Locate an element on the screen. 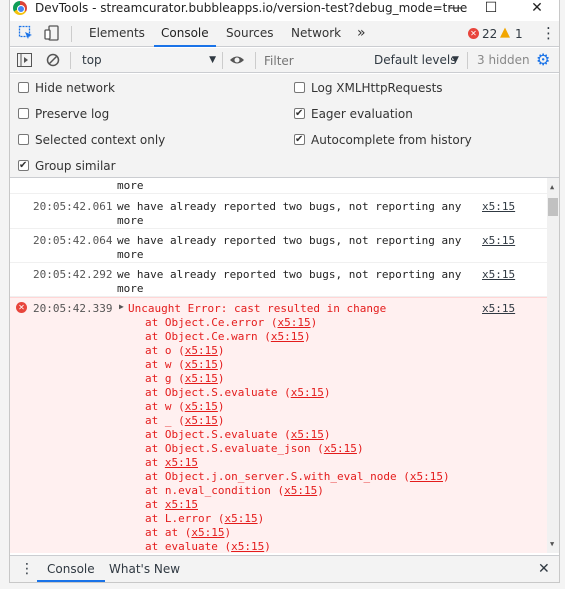  drawer-tab-whats-new: What's New is located at coordinates (144, 569).